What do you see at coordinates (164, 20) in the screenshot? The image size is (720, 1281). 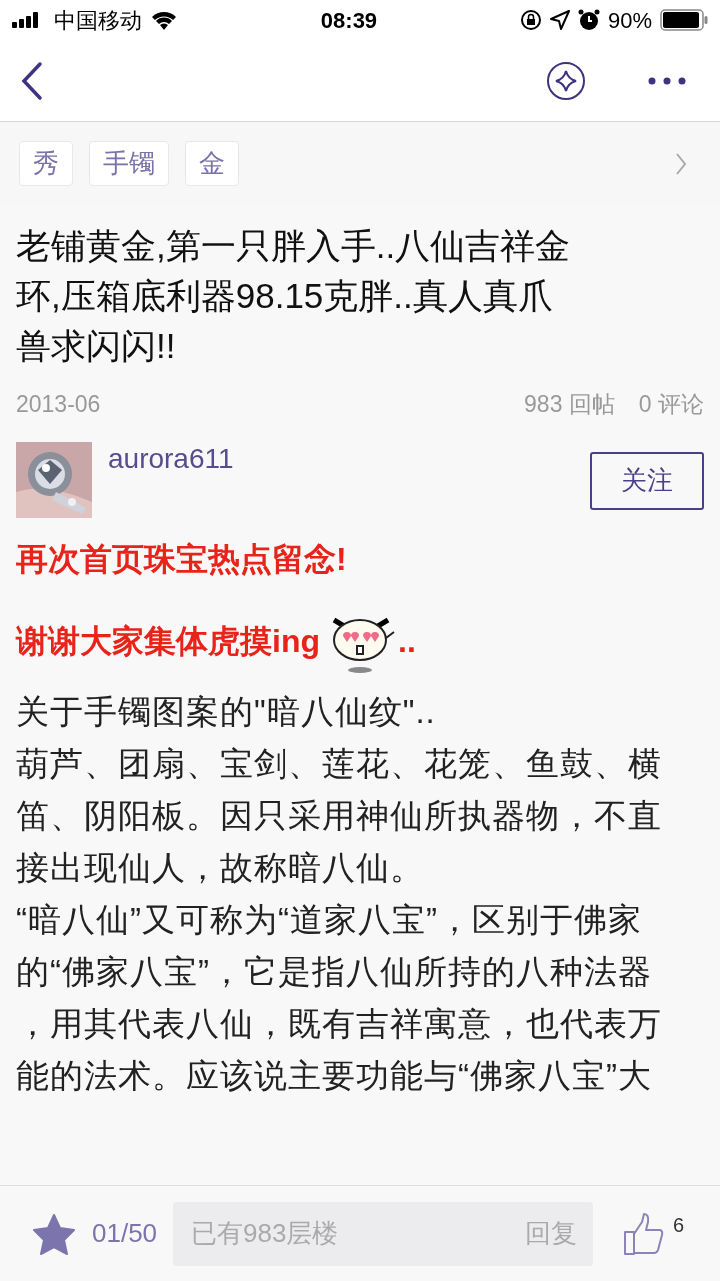 I see `wifi-icon` at bounding box center [164, 20].